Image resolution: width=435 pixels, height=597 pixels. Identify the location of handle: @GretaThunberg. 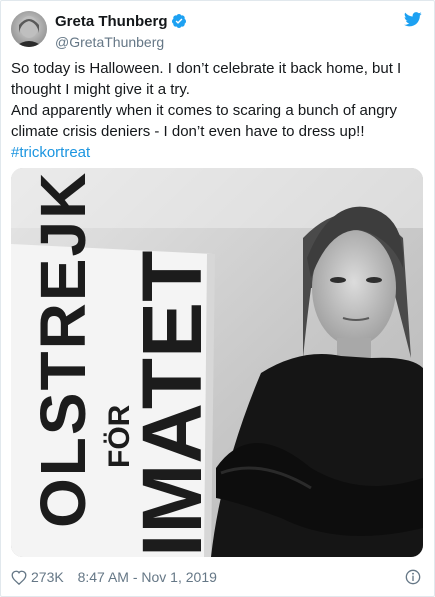
(121, 42).